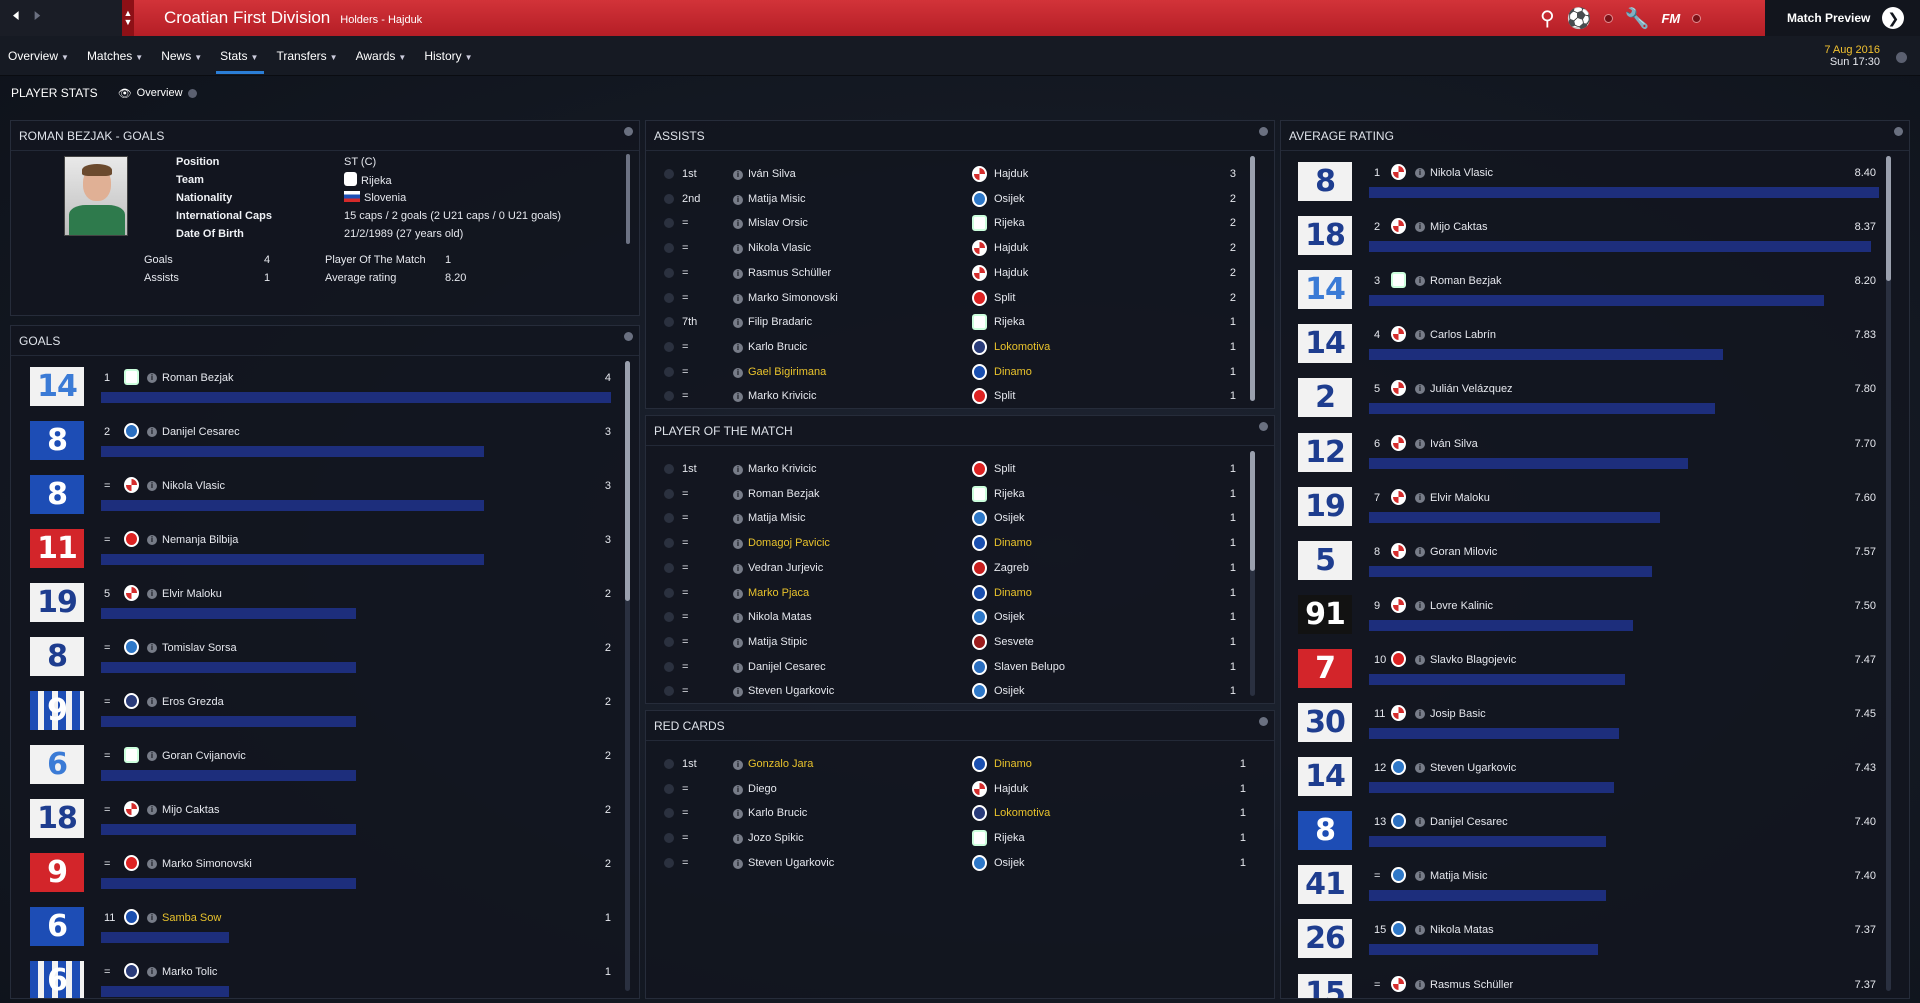 The height and width of the screenshot is (1003, 1920). What do you see at coordinates (960, 693) in the screenshot?
I see `table-row: = i Steven Ugarkovic Osijek 1` at bounding box center [960, 693].